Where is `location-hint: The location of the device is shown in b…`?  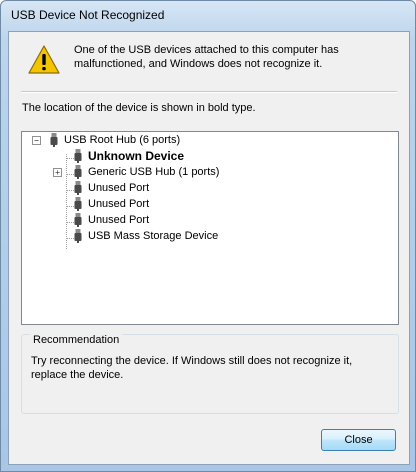 location-hint: The location of the device is shown in b… is located at coordinates (139, 108).